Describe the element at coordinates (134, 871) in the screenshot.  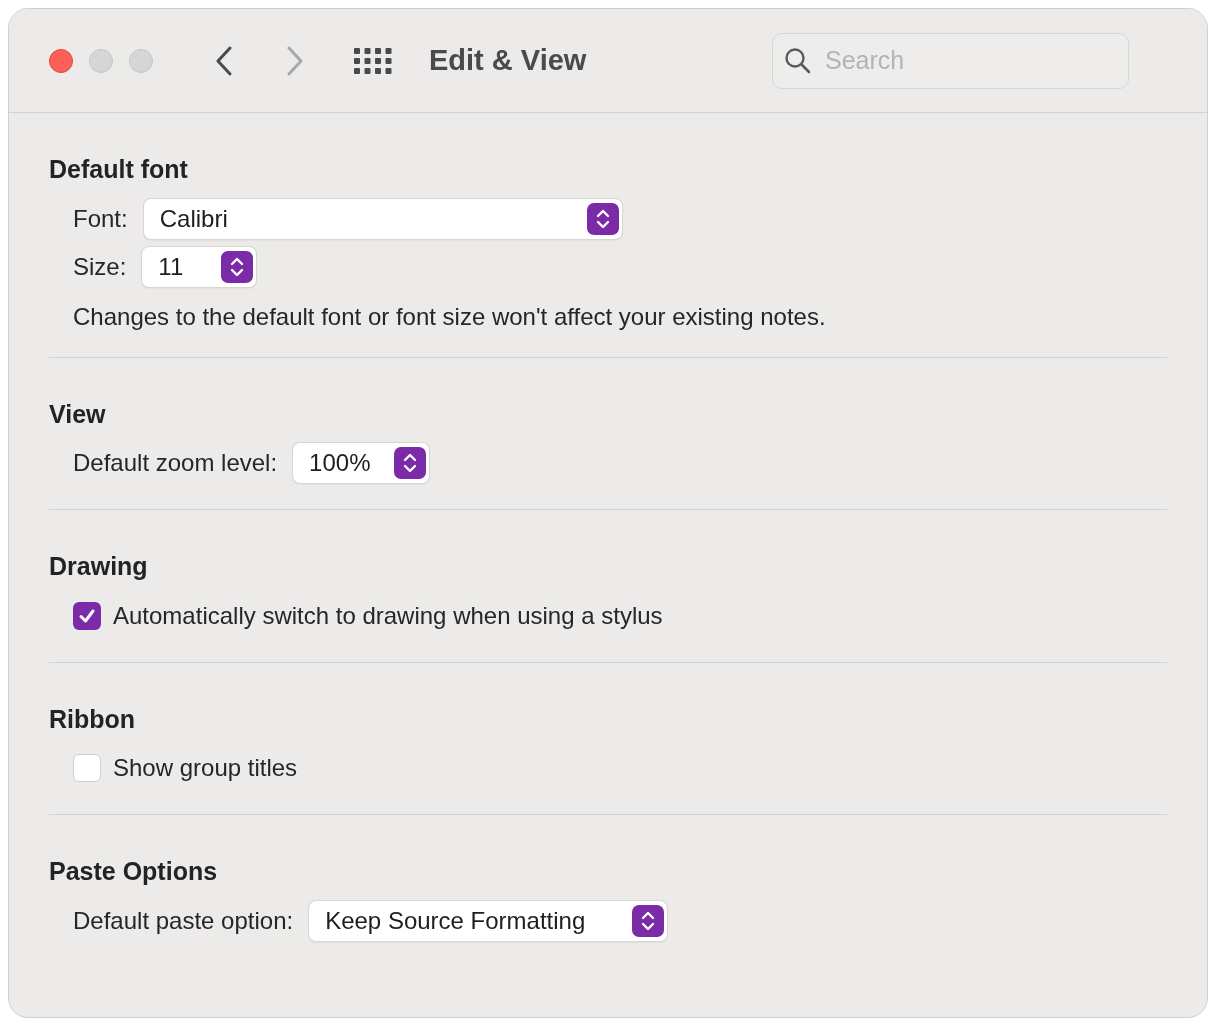
I see `section-heading: Paste Options` at that location.